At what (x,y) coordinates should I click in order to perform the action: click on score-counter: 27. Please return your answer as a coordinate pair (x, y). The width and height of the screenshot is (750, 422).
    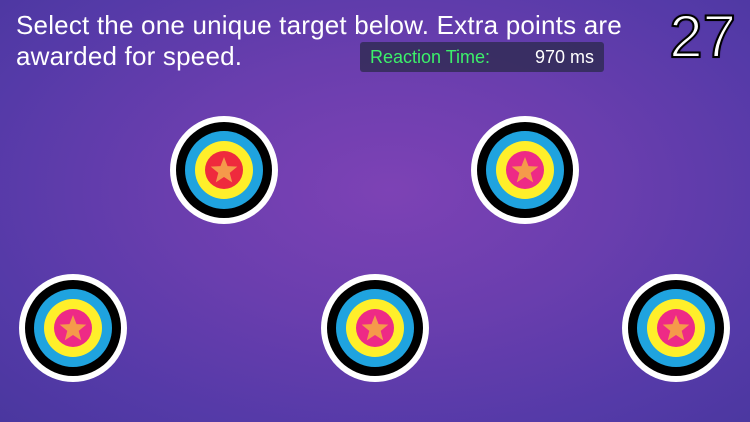
    Looking at the image, I should click on (702, 37).